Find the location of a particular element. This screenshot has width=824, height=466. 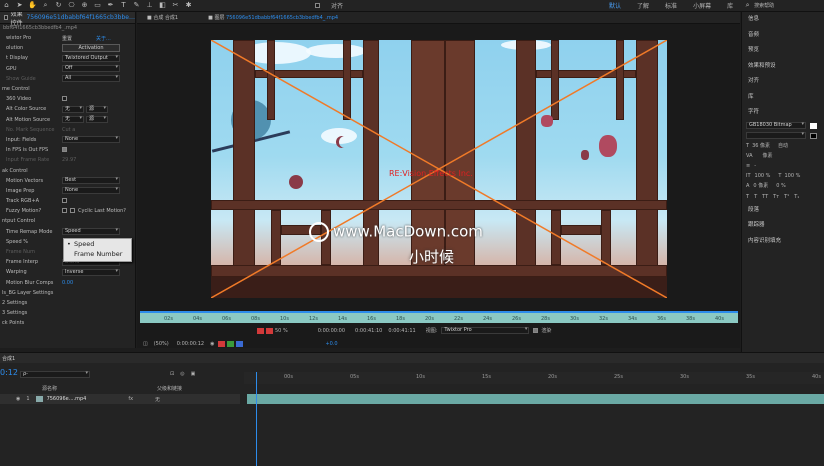

fill-color-swatch is located at coordinates (813, 125).